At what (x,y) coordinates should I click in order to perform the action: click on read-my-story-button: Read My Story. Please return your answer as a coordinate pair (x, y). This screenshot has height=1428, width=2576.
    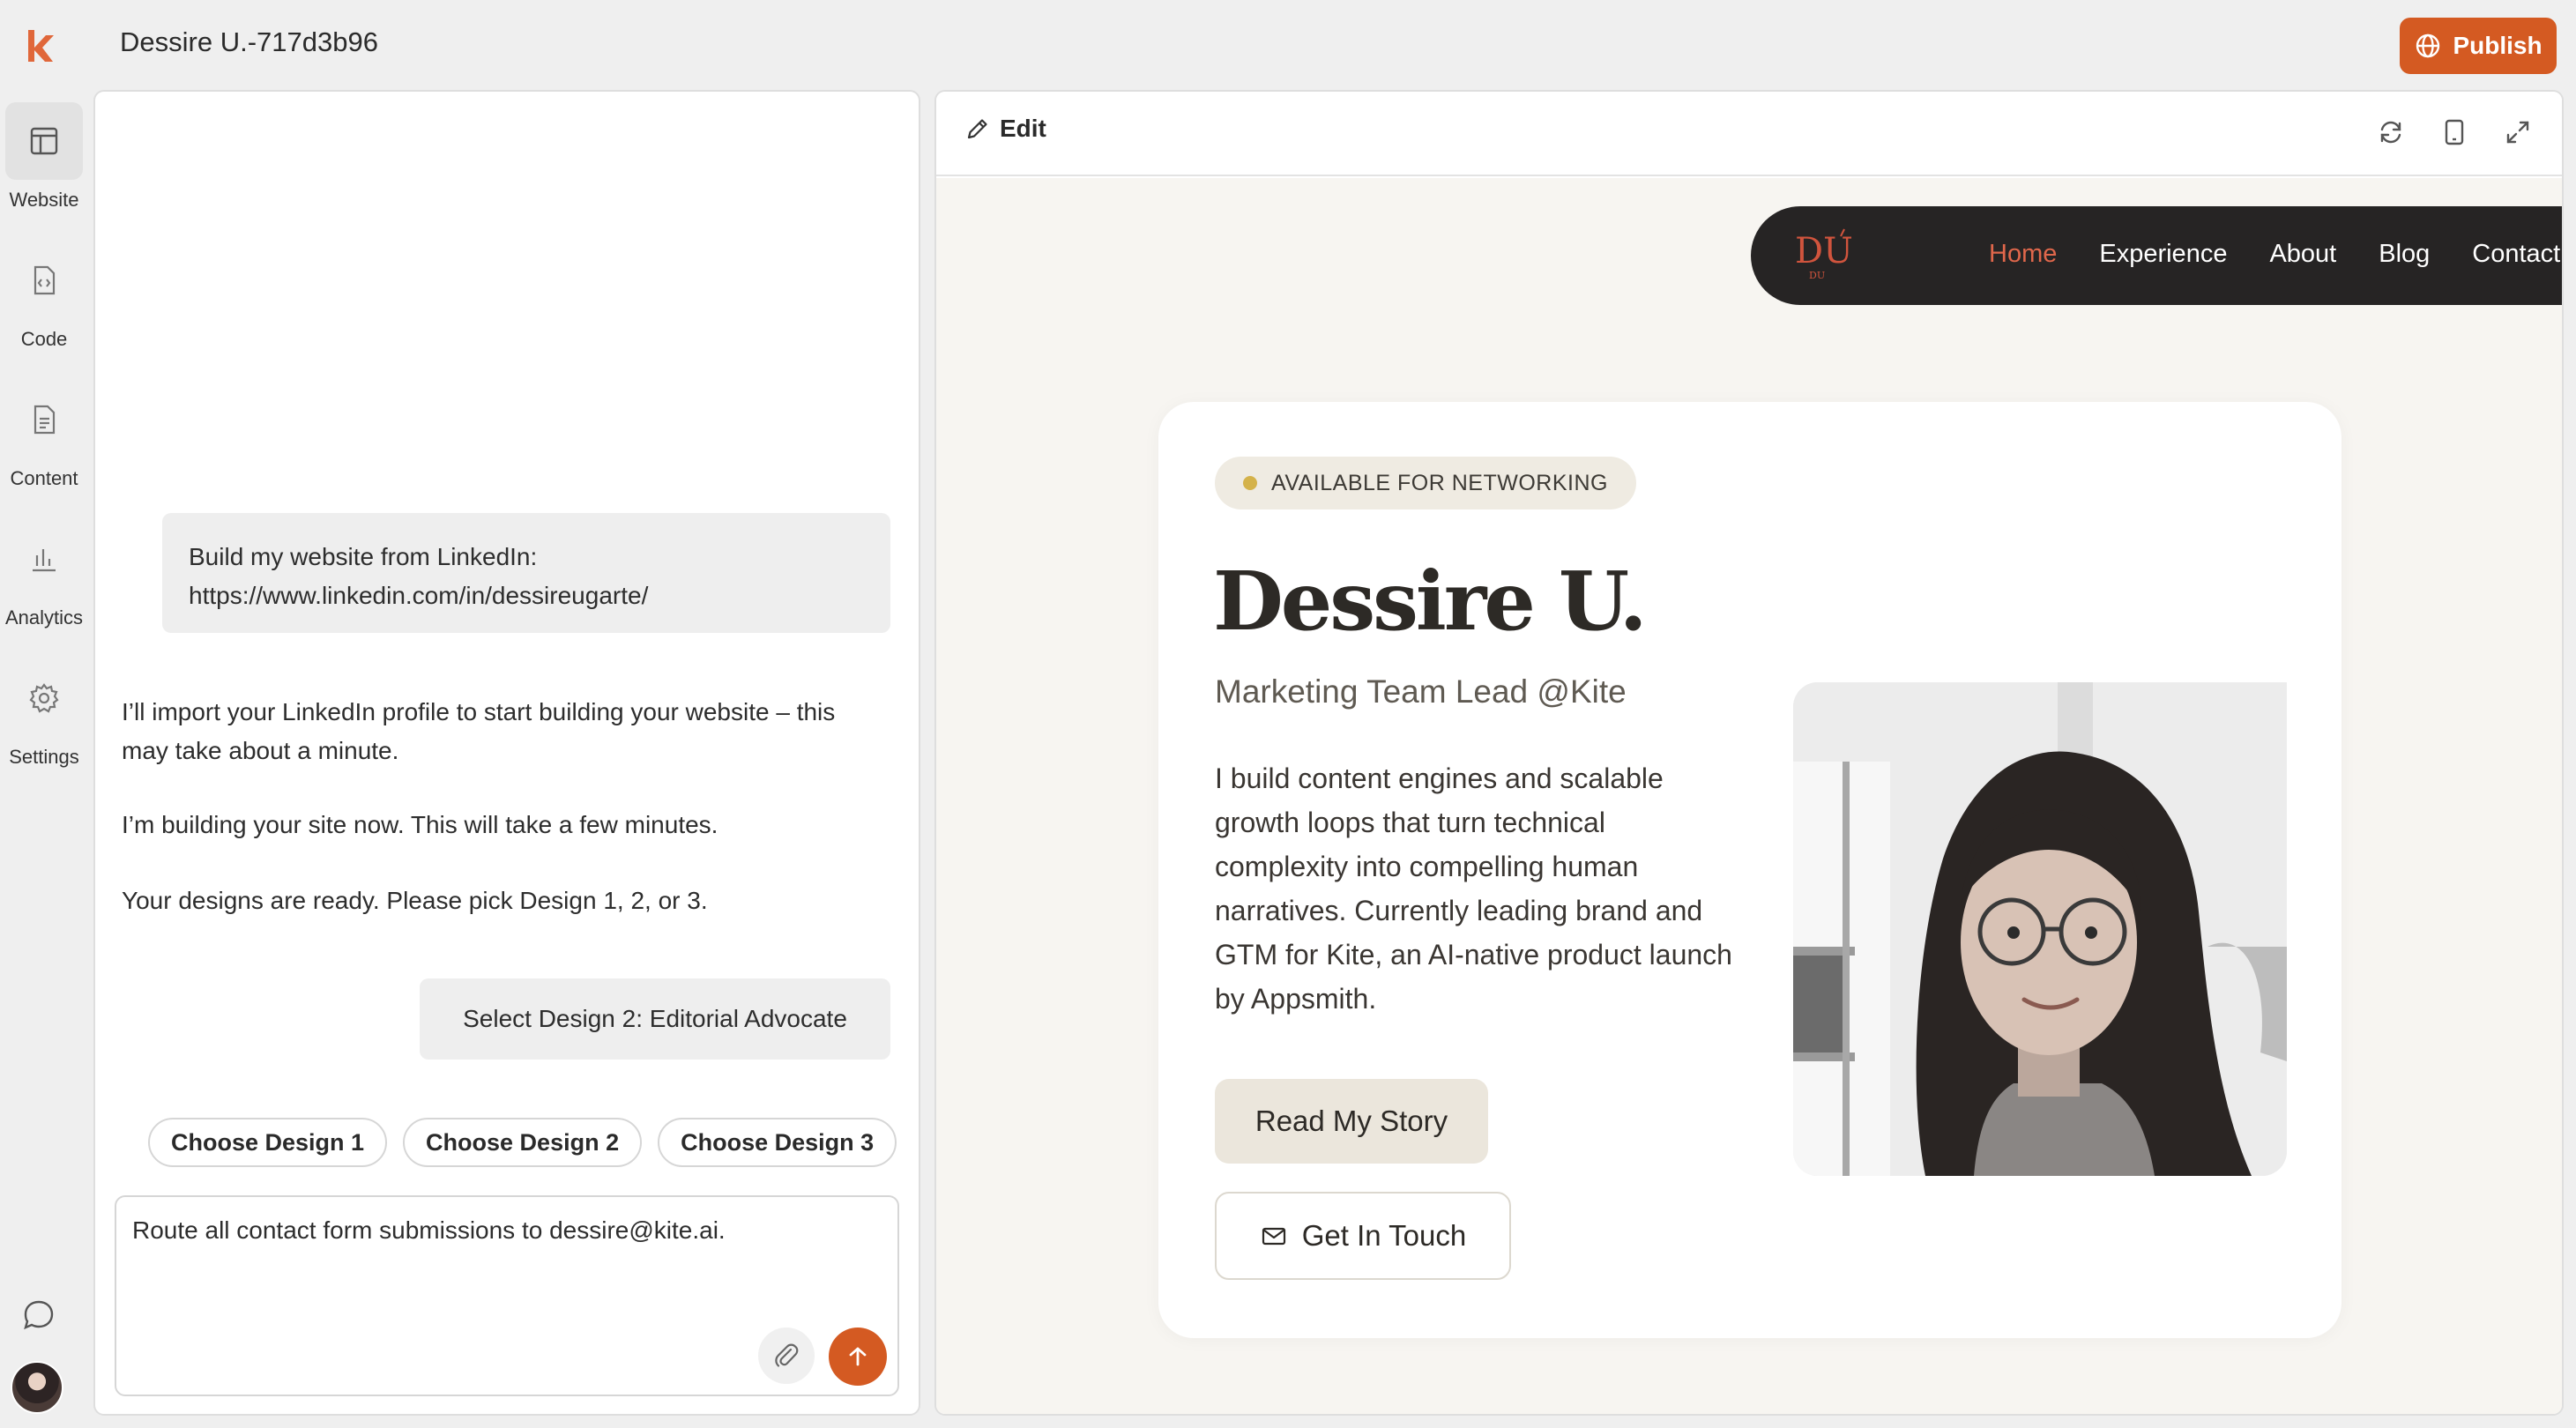
    Looking at the image, I should click on (1351, 1122).